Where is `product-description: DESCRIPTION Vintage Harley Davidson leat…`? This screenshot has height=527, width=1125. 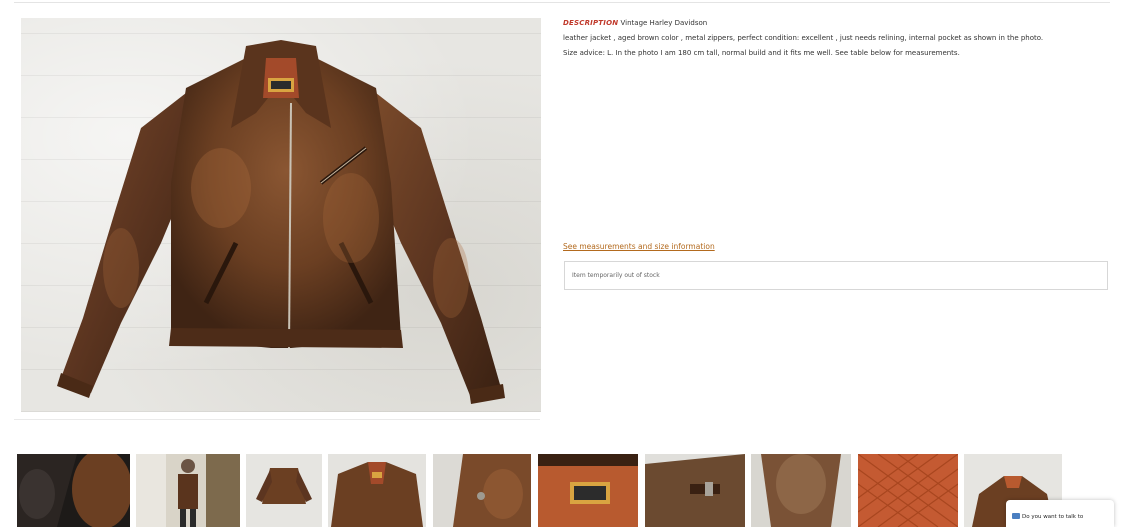 product-description: DESCRIPTION Vintage Harley Davidson leat… is located at coordinates (837, 41).